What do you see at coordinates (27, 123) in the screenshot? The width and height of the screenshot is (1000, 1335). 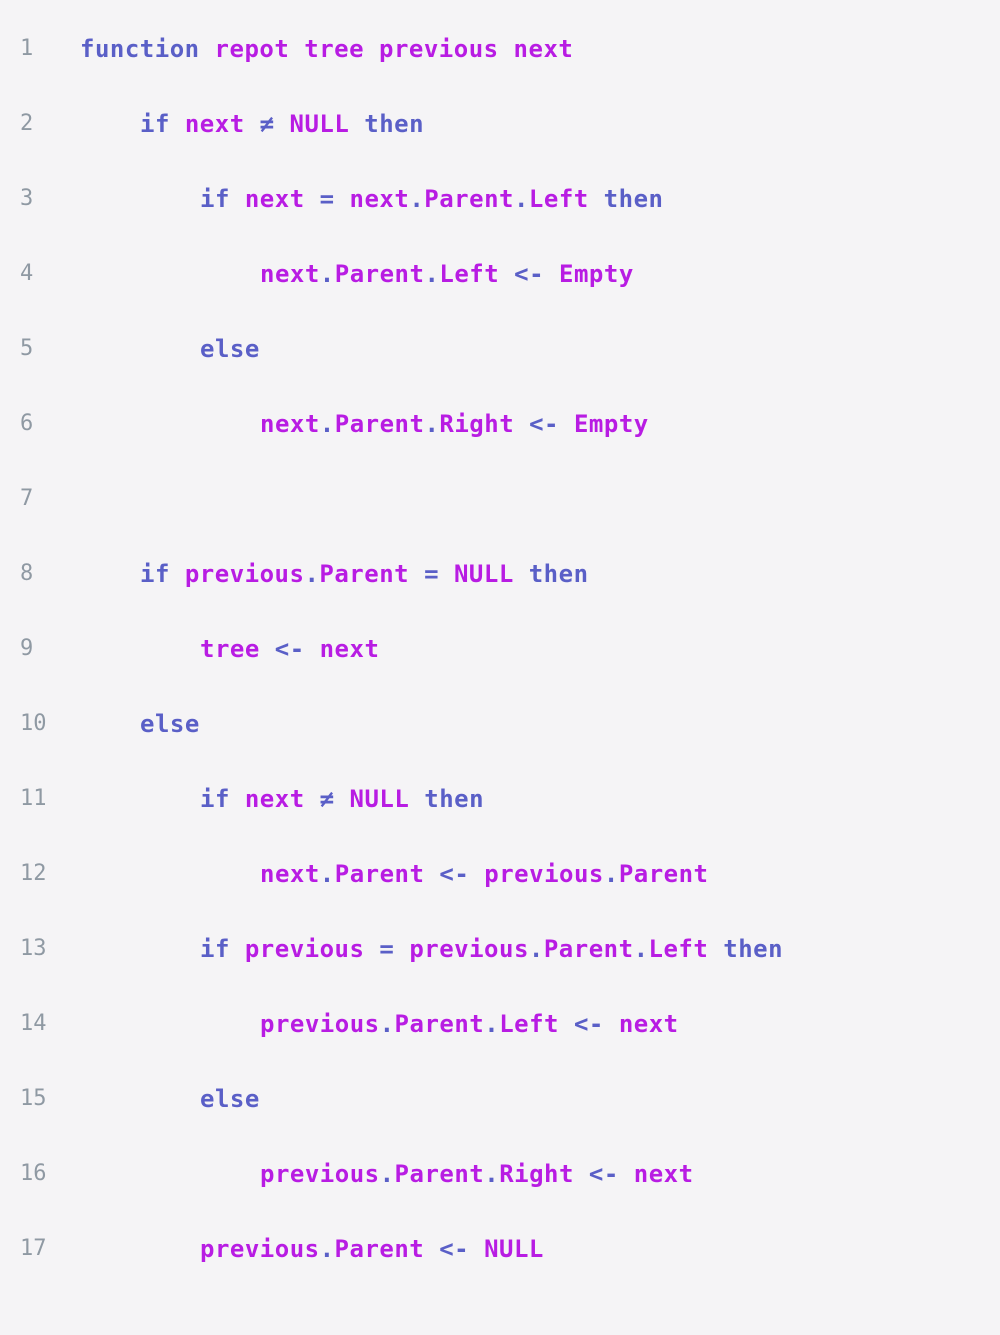 I see `line-number: 2` at bounding box center [27, 123].